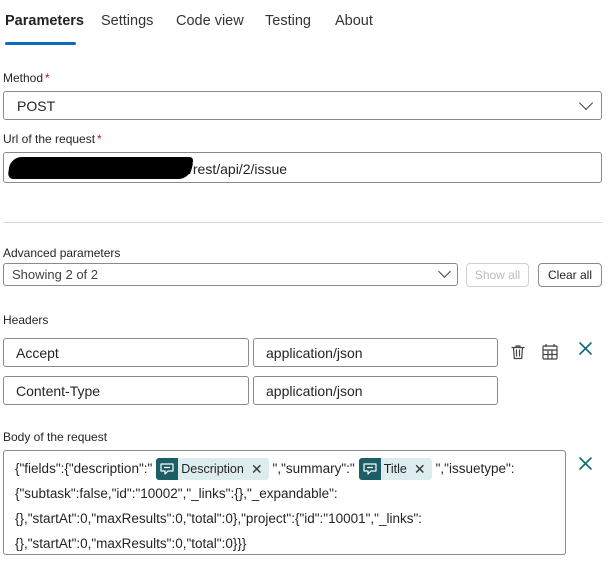 This screenshot has height=572, width=612. What do you see at coordinates (37, 353) in the screenshot?
I see `header-key-value: Accept` at bounding box center [37, 353].